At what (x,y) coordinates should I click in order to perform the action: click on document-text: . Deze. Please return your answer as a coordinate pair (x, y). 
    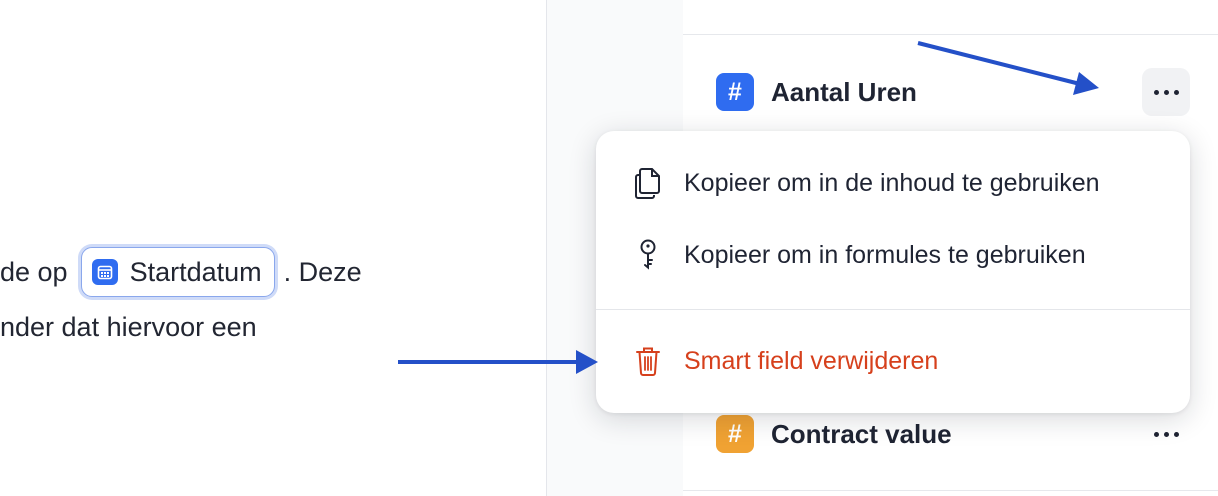
    Looking at the image, I should click on (322, 271).